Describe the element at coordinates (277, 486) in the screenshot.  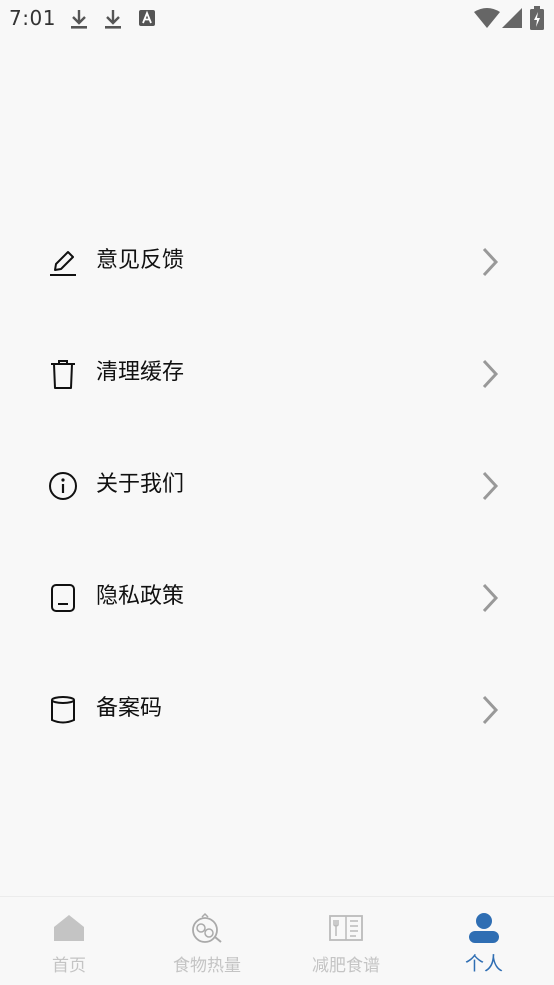
I see `menu-item-about-us: 关于我们` at that location.